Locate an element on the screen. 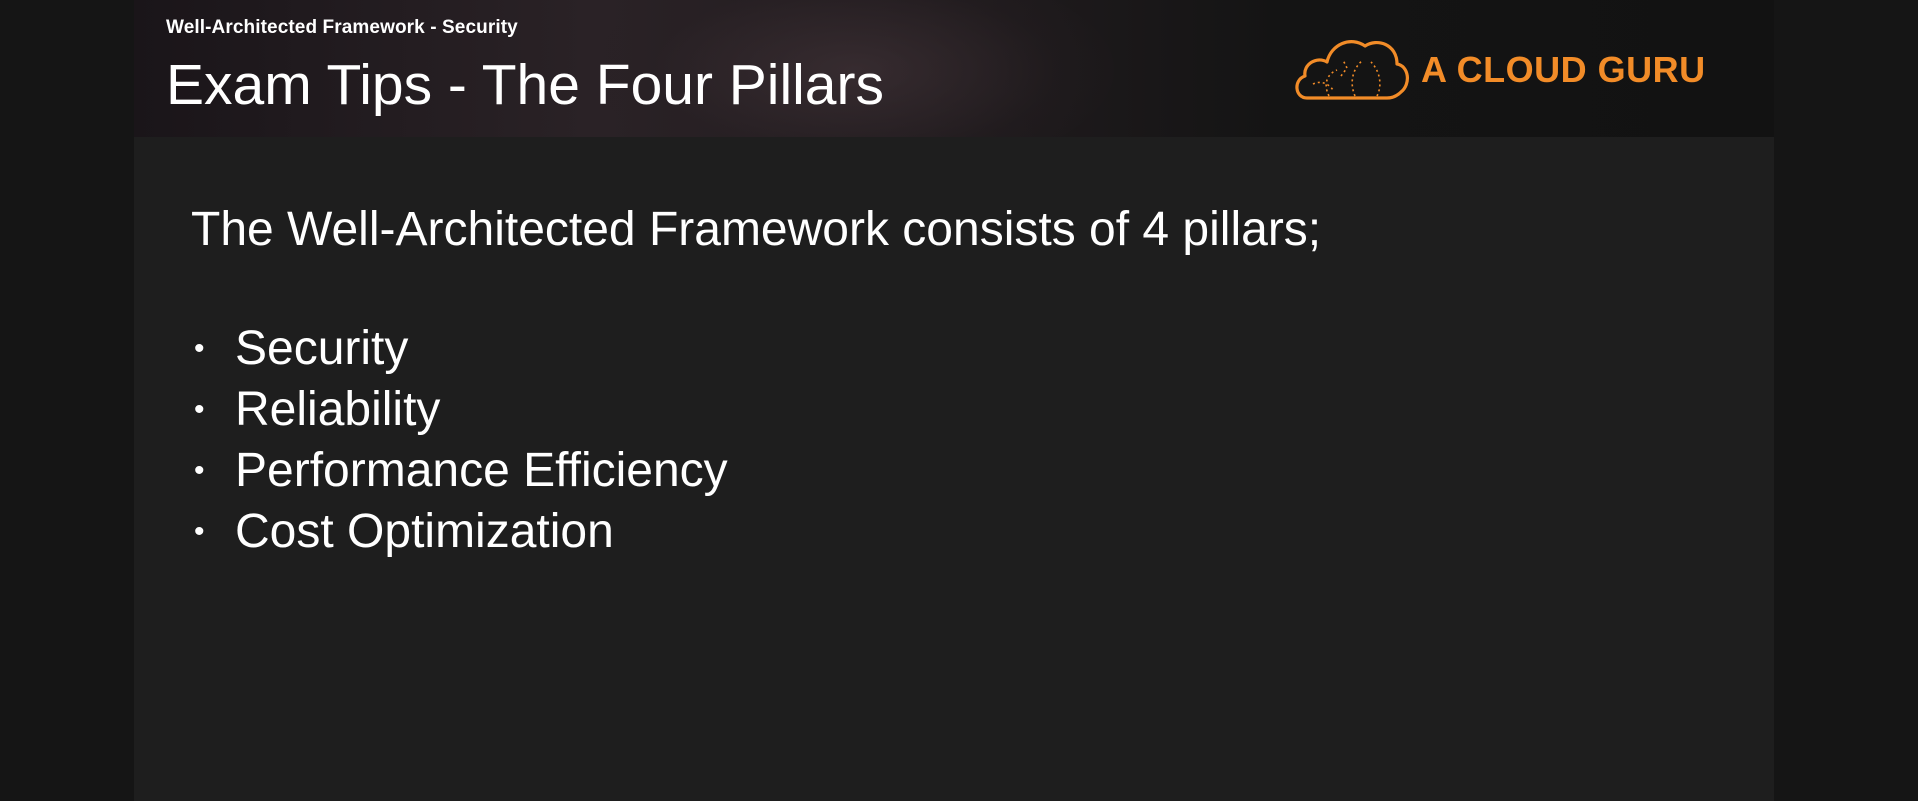  slide-title: Exam Tips - The Four Pillars is located at coordinates (525, 85).